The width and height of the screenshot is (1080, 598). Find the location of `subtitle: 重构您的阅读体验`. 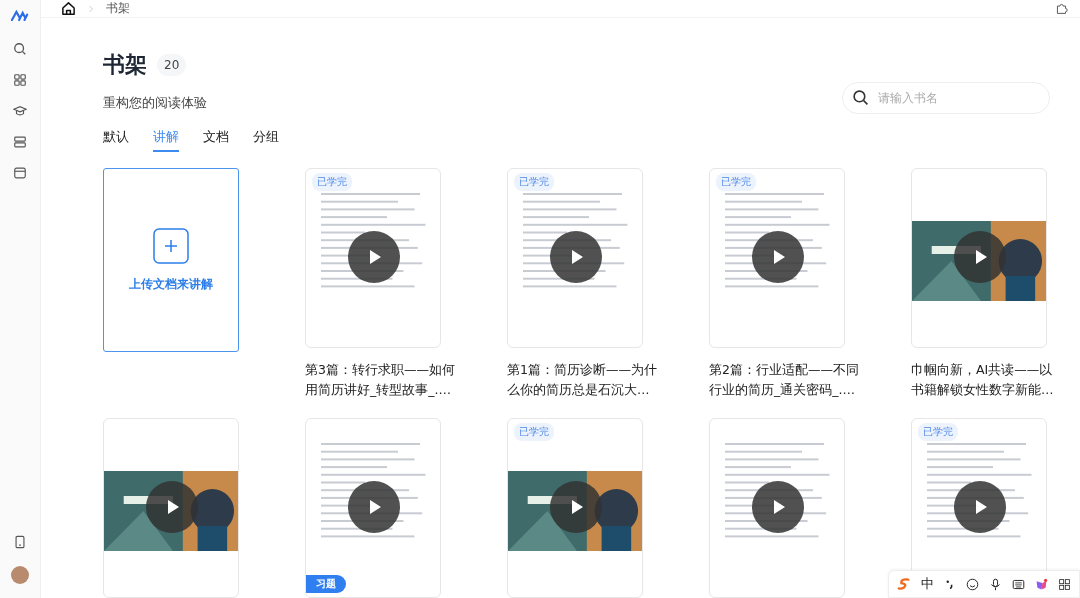

subtitle: 重构您的阅读体验 is located at coordinates (155, 103).